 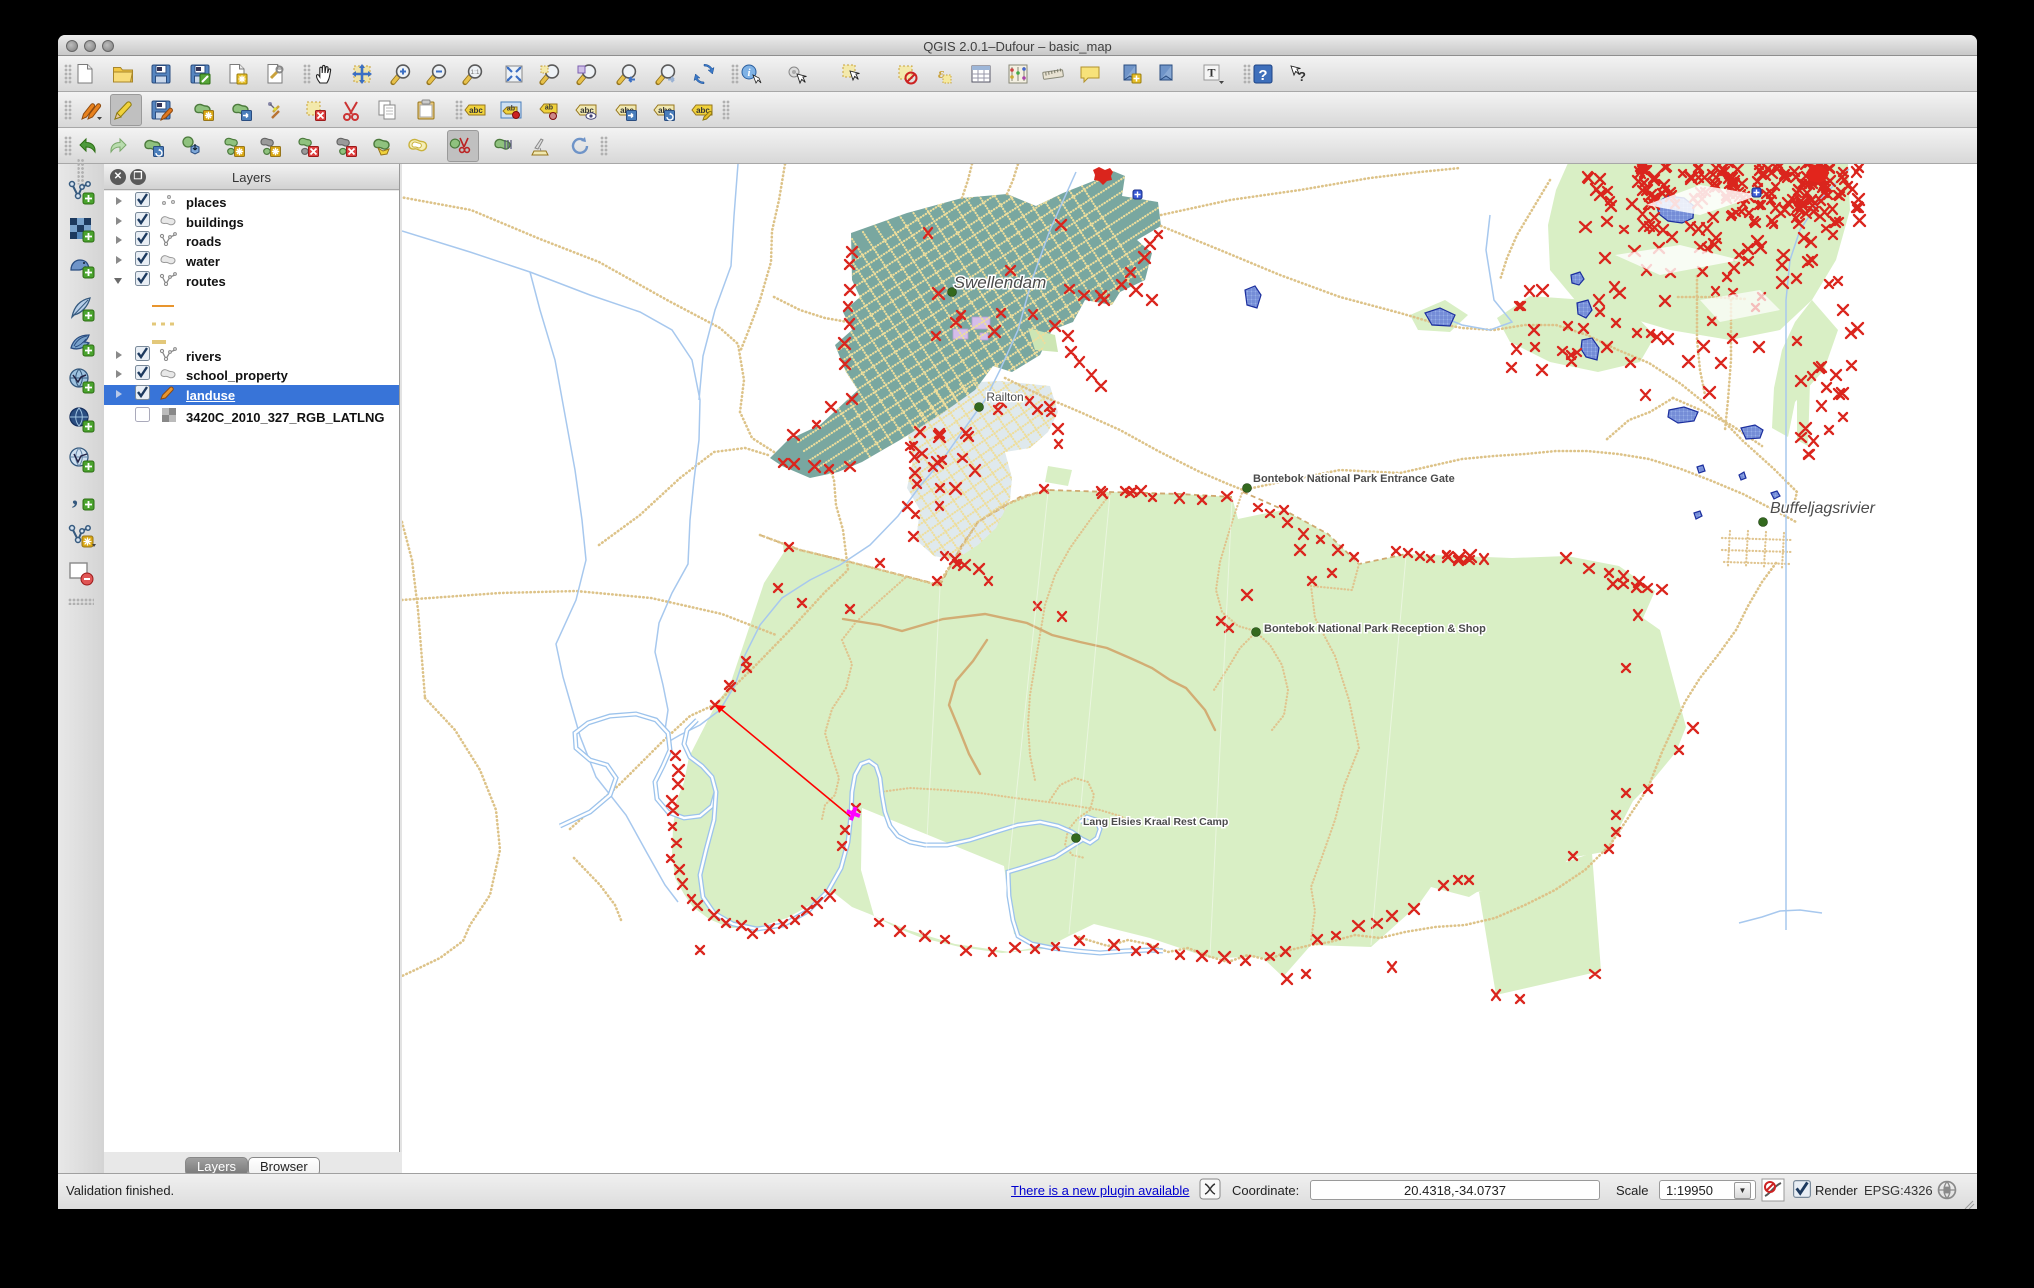 I want to click on svg-text:Bontebok National Park Recepti: Bontebok National Park Reception & Shop, so click(x=1375, y=629).